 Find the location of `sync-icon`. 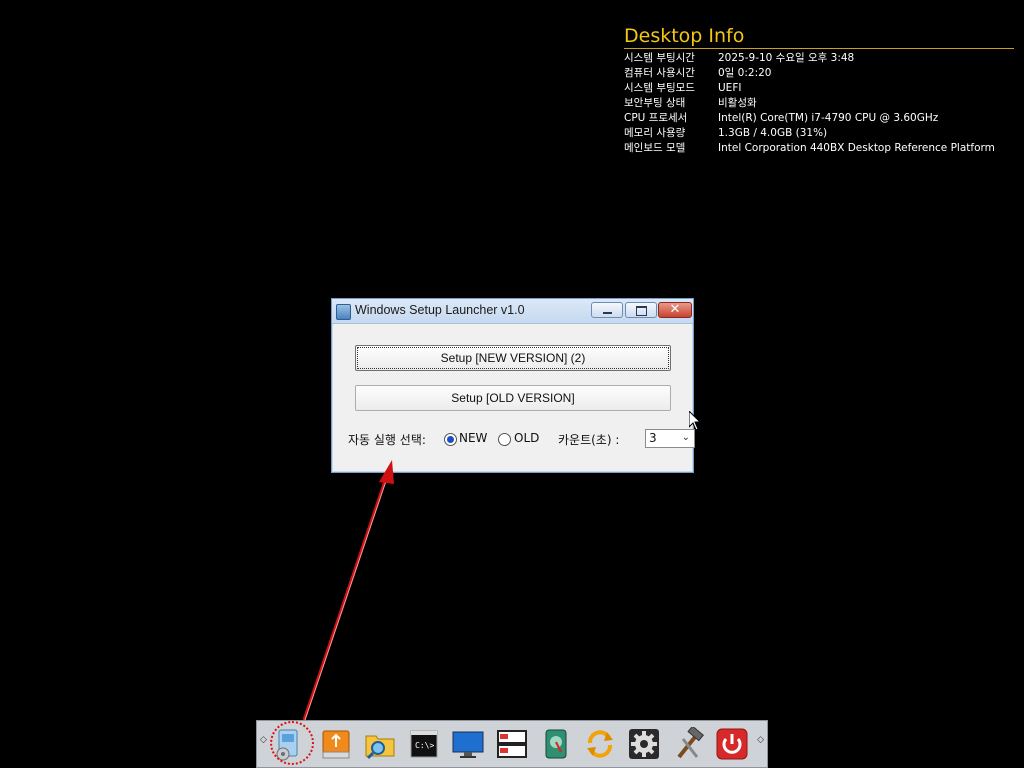

sync-icon is located at coordinates (600, 744).